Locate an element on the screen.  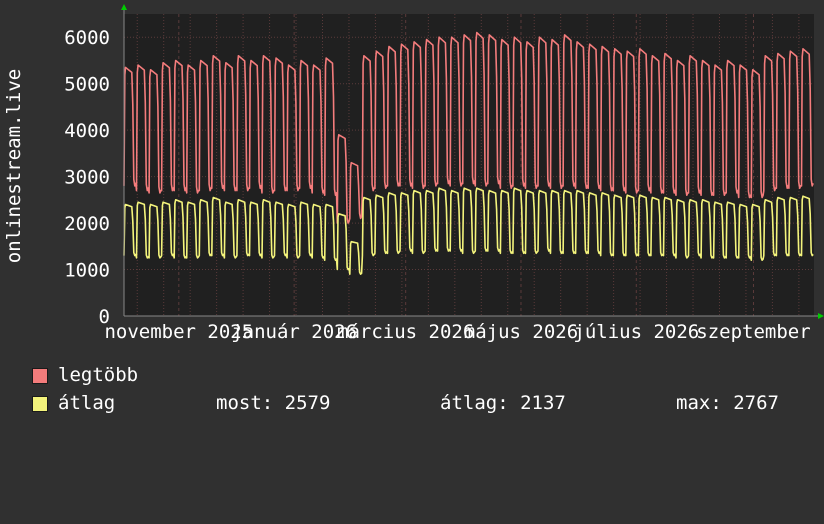
stat-average: átlag: 2137 is located at coordinates (503, 403).